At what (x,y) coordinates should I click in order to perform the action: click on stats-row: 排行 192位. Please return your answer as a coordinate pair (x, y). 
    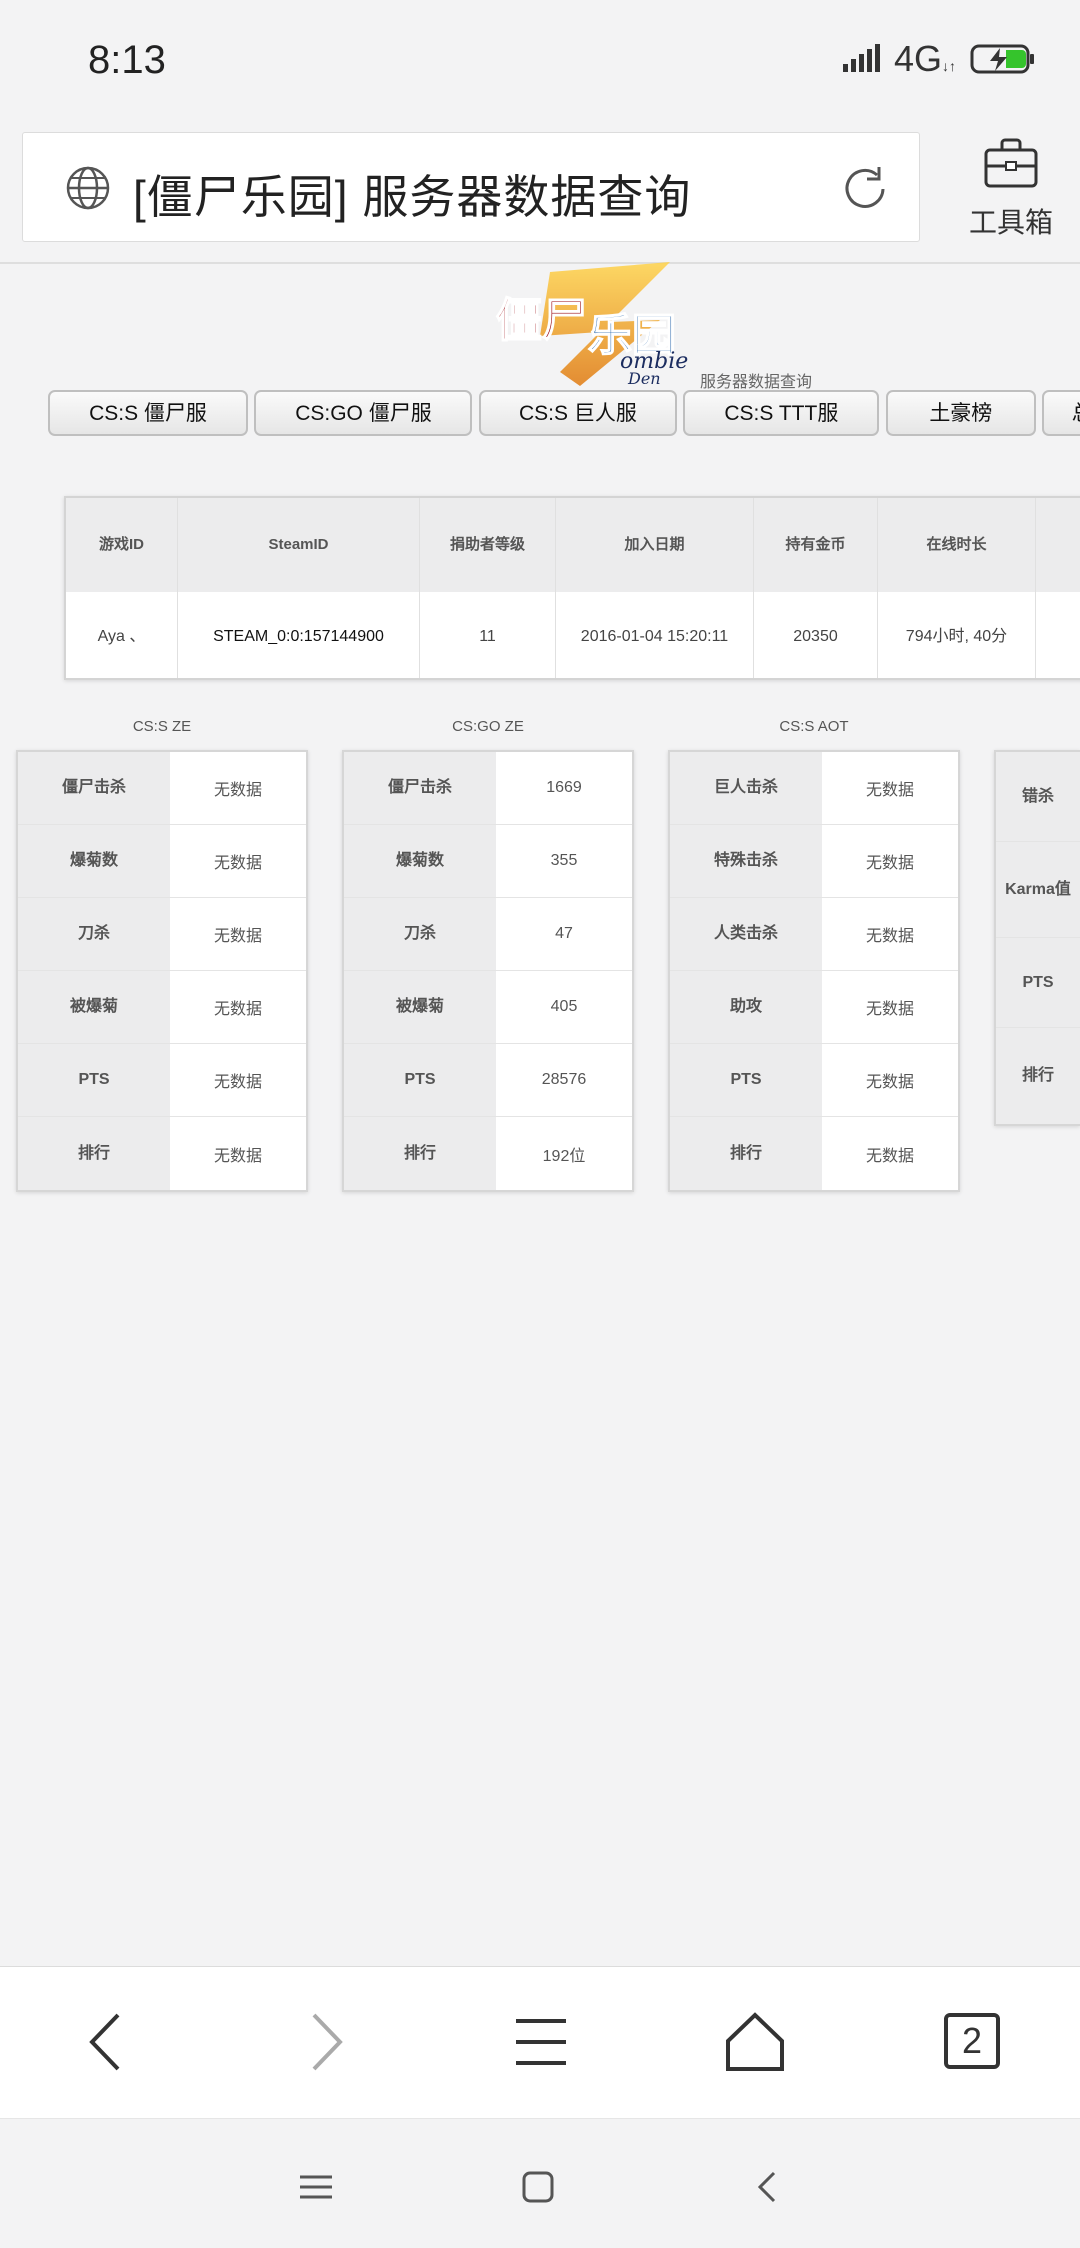
    Looking at the image, I should click on (488, 1153).